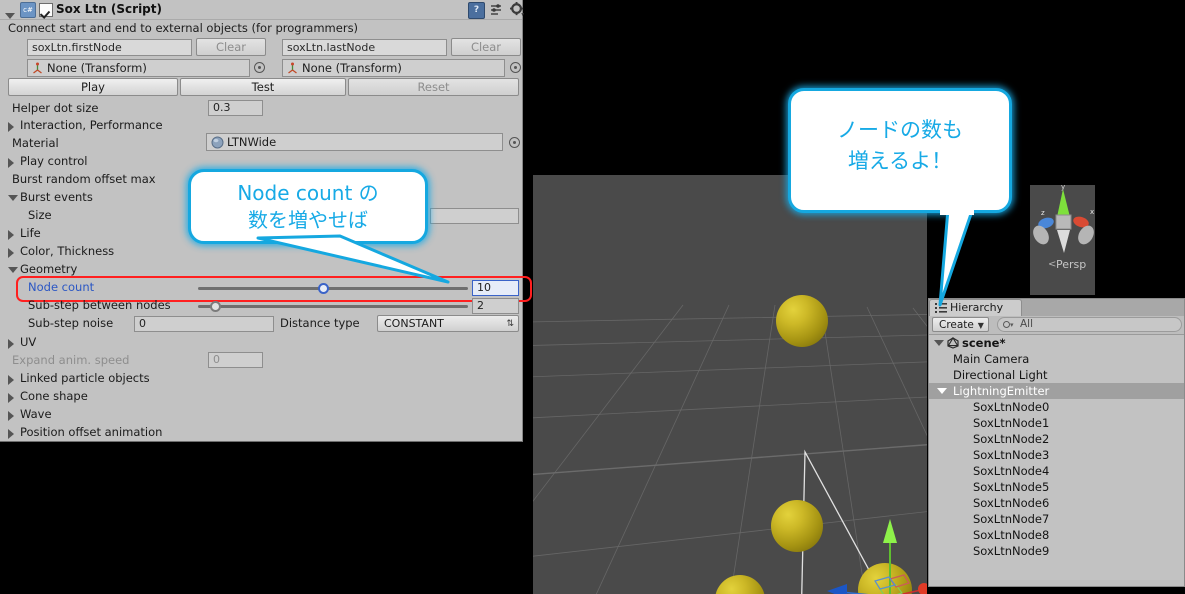  I want to click on hierarchy-item-soxltnnode1: SoxLtnNode1, so click(1056, 423).